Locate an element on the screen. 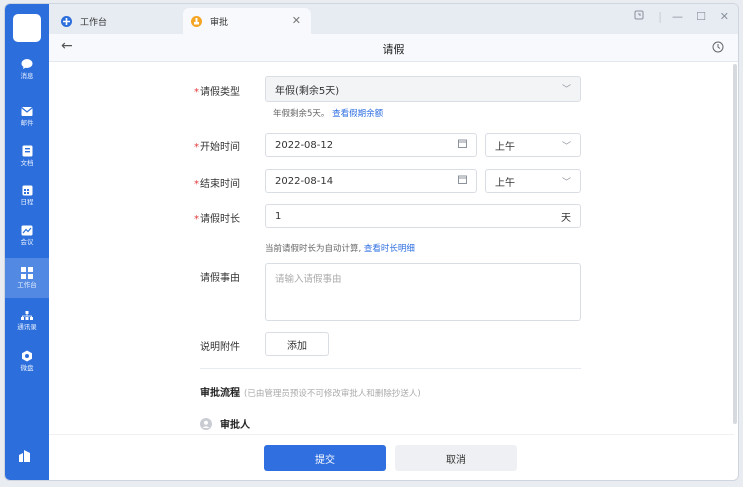 This screenshot has height=487, width=743. rail-item-contacts: 通讯录 is located at coordinates (27, 321).